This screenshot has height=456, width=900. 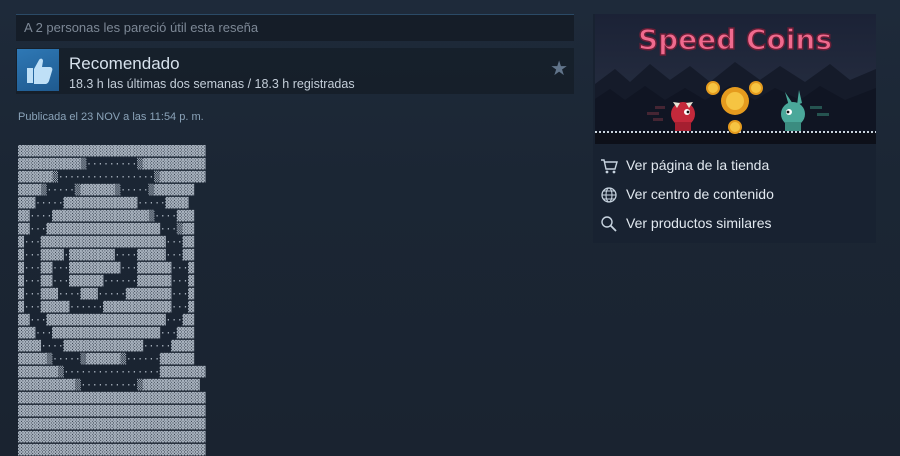 I want to click on star-icon: ★, so click(x=559, y=69).